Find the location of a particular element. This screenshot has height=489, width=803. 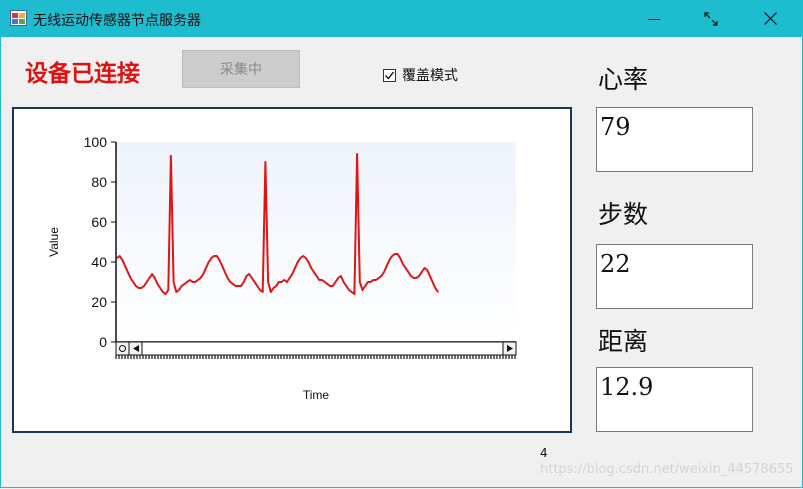

distance-label: 距离 is located at coordinates (623, 341).